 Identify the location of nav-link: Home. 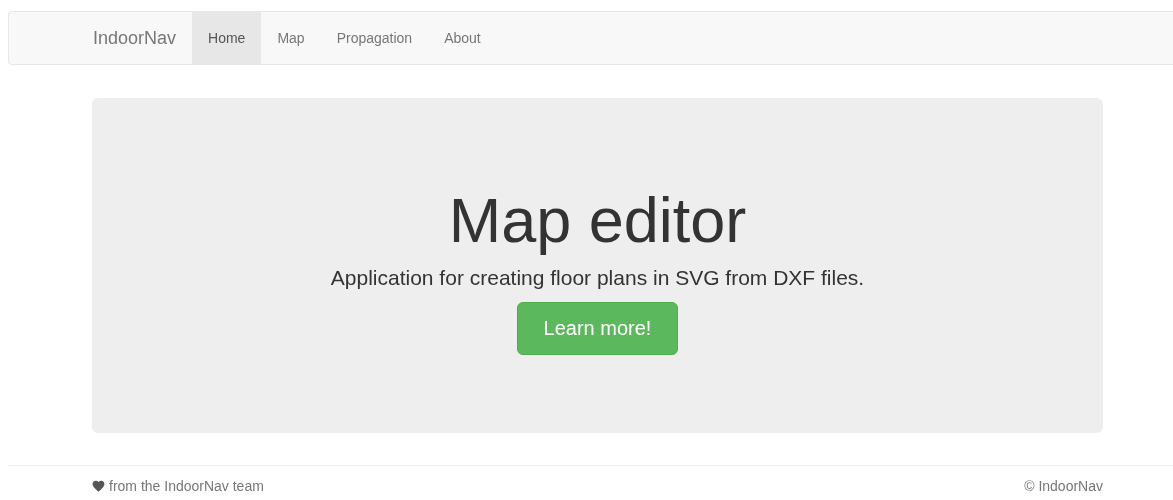
(227, 38).